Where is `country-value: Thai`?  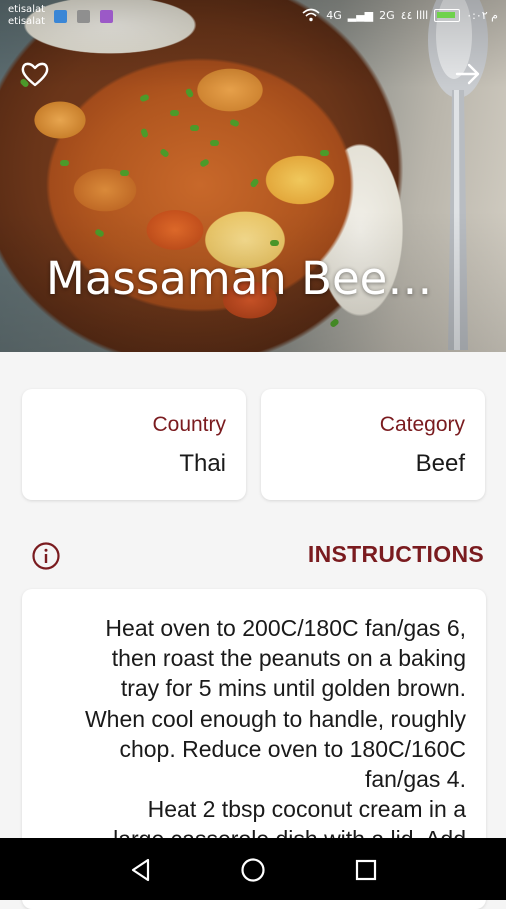 country-value: Thai is located at coordinates (202, 463).